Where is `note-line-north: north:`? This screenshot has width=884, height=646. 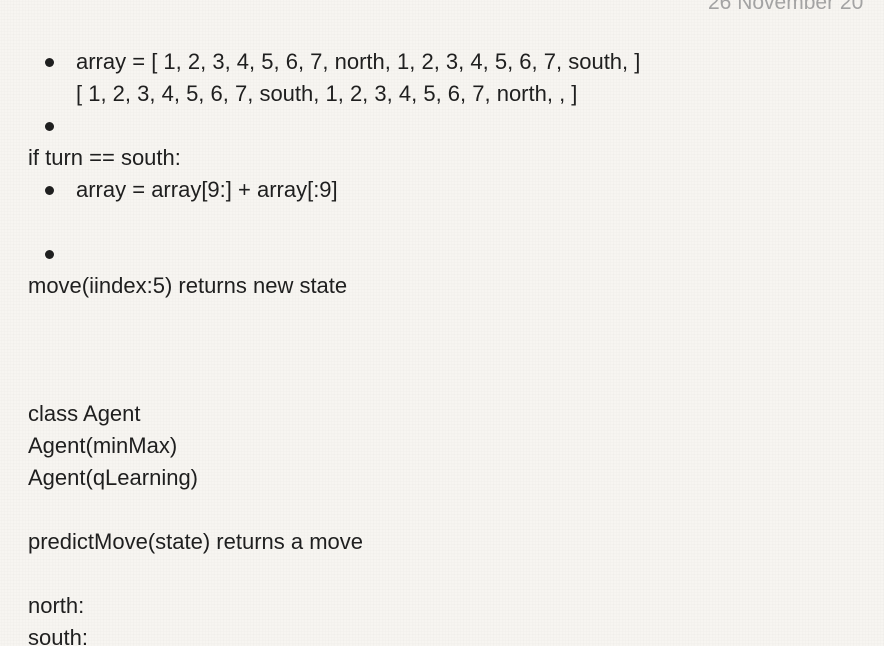 note-line-north: north: is located at coordinates (56, 606).